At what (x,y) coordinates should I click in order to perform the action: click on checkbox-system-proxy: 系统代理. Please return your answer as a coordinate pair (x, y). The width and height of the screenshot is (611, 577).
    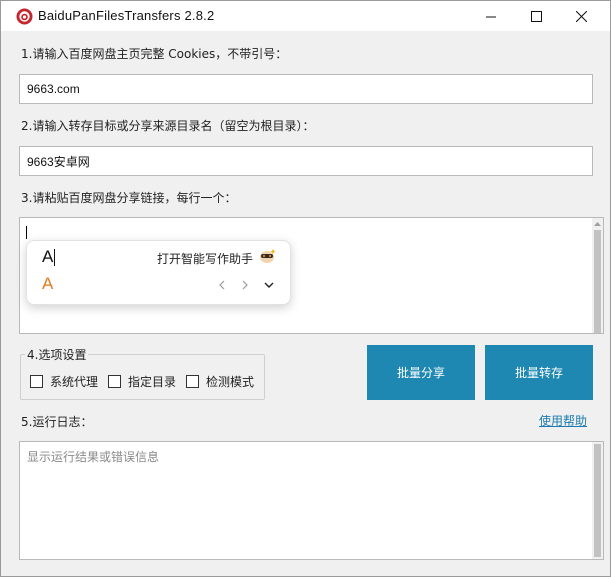
    Looking at the image, I should click on (64, 381).